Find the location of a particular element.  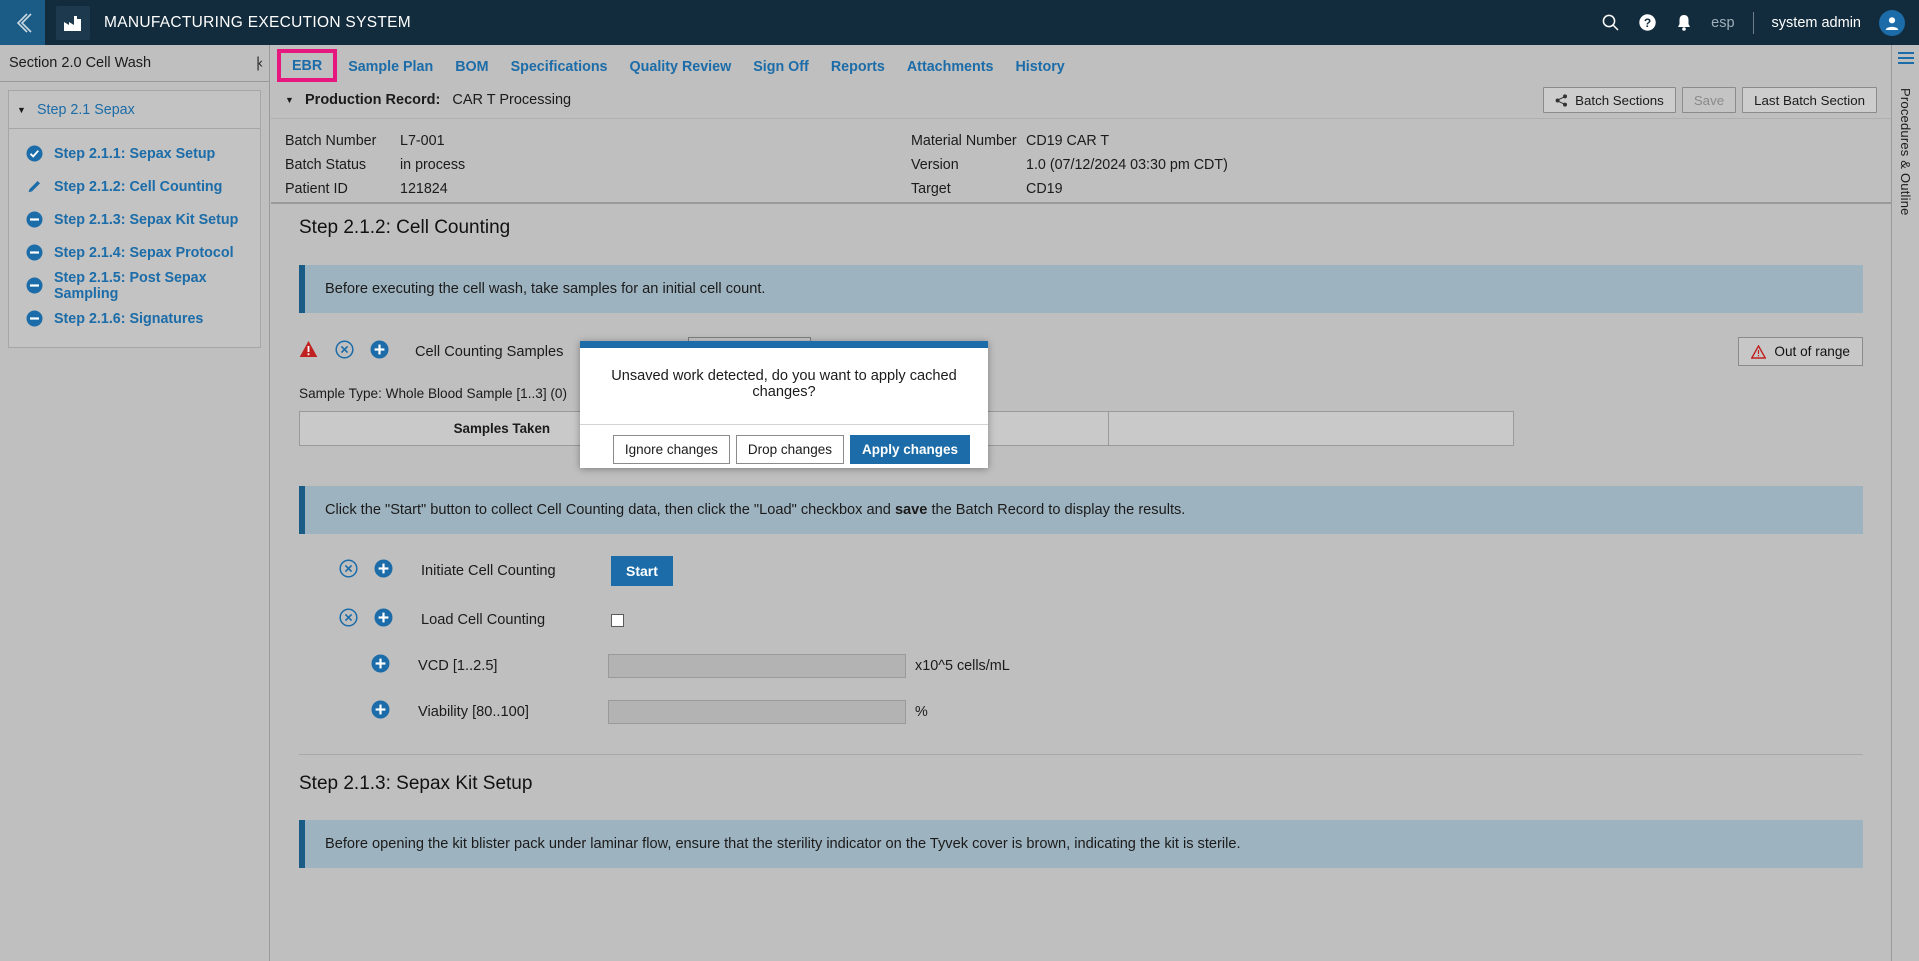

field-key: Patient ID is located at coordinates (316, 189).